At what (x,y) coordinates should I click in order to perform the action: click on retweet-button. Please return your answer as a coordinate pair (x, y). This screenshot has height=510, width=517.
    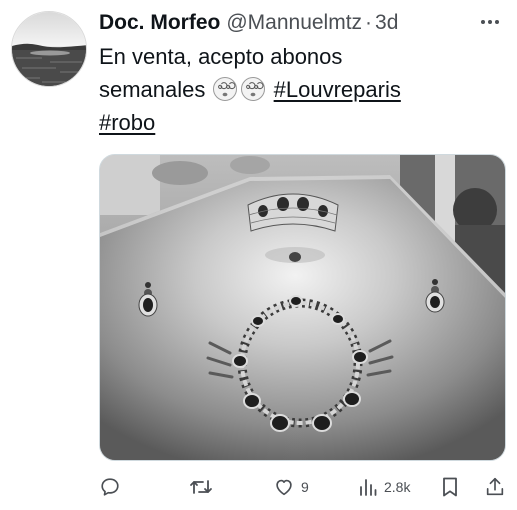
    Looking at the image, I should click on (204, 487).